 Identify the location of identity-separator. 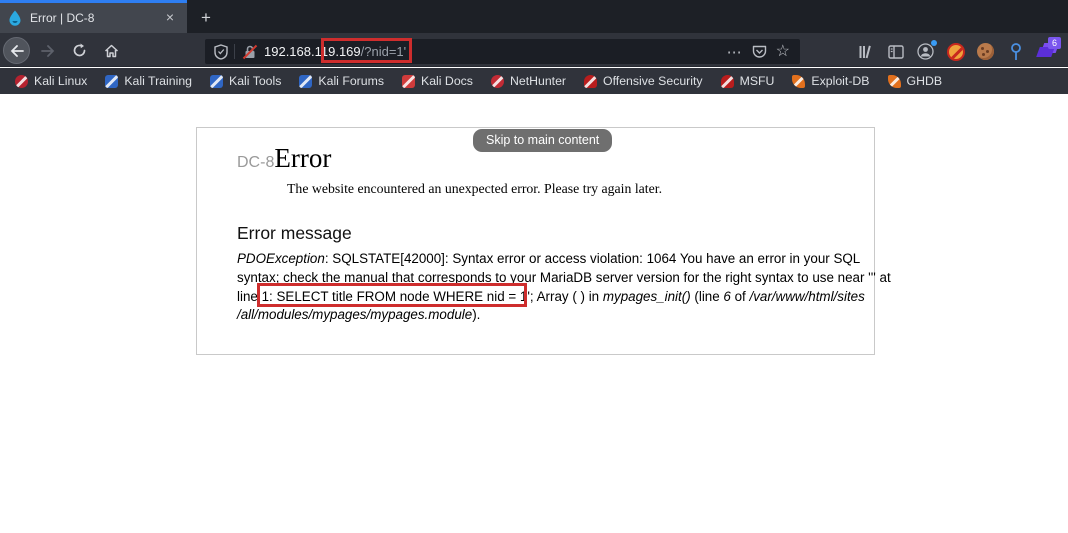
(234, 51).